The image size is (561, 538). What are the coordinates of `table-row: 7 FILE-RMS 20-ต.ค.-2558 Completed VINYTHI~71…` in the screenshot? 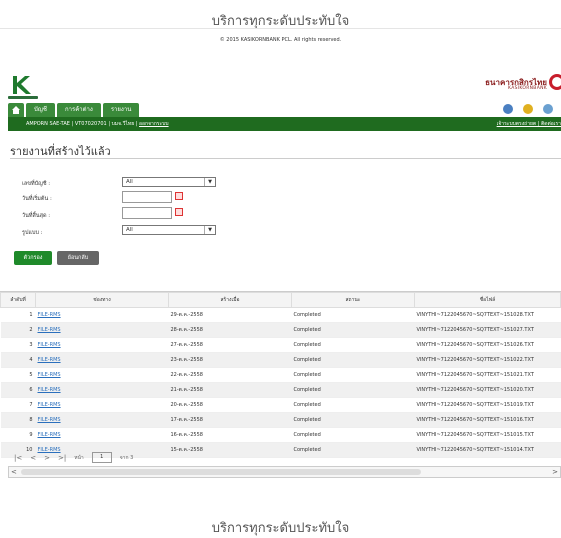 It's located at (280, 405).